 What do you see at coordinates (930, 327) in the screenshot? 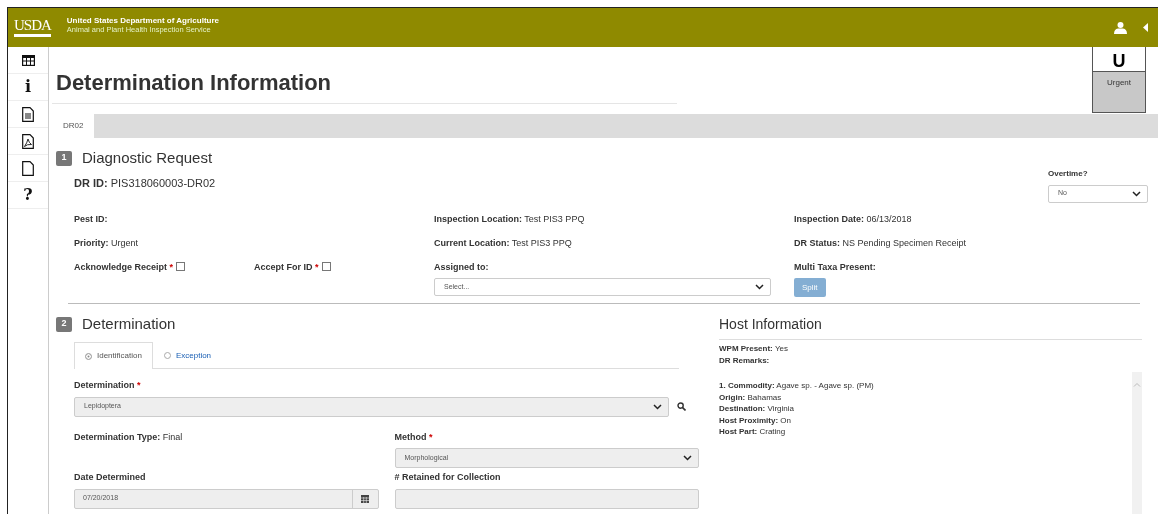
I see `host-title: Host Information` at bounding box center [930, 327].